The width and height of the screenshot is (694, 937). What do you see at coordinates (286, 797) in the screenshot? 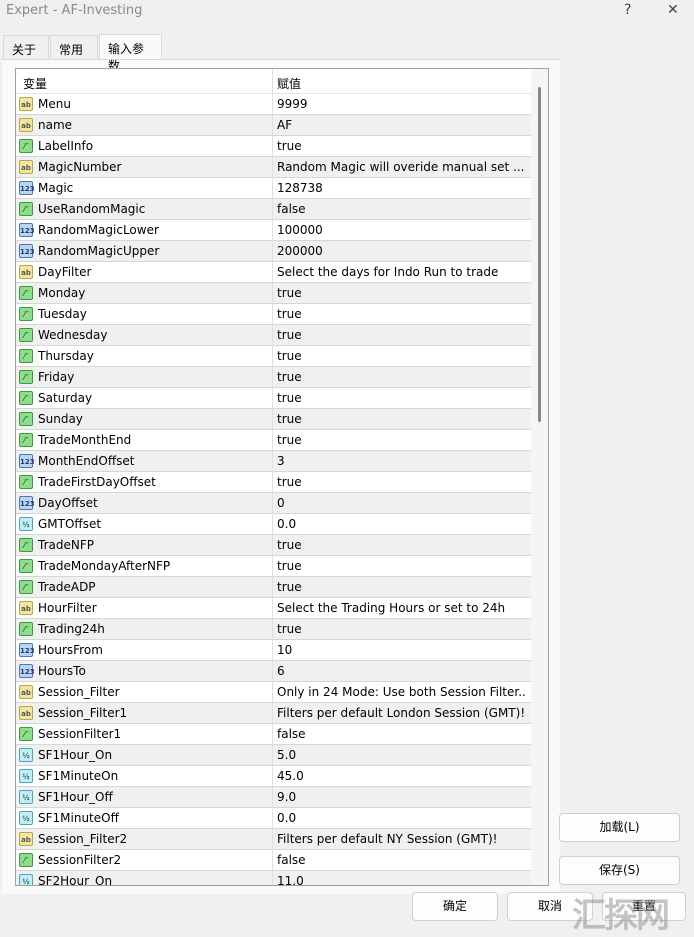
I see `parameter-value: 9.0` at bounding box center [286, 797].